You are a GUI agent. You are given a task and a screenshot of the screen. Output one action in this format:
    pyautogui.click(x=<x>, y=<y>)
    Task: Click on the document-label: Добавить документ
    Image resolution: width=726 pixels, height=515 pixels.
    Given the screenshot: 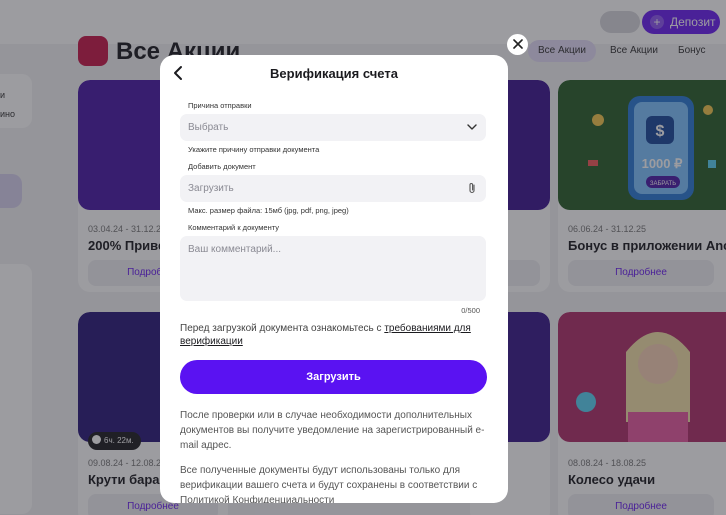 What is the action you would take?
    pyautogui.click(x=222, y=166)
    